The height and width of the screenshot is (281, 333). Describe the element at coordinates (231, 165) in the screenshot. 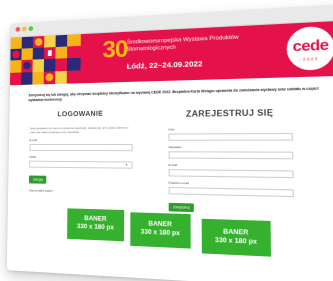

I see `register-email-label: E-mail` at that location.